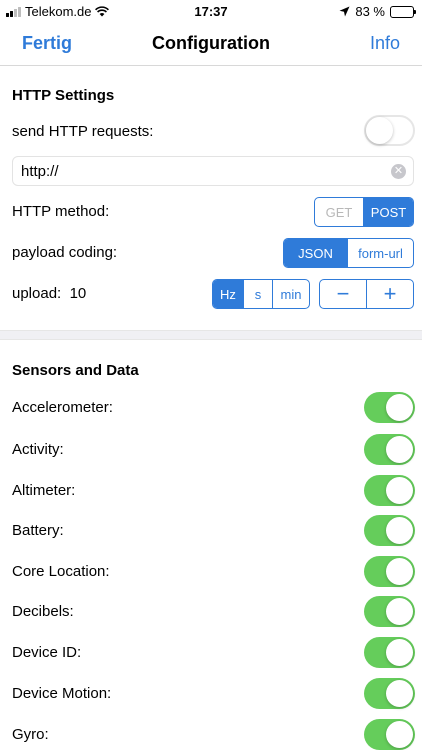 The image size is (422, 750). I want to click on url-input: http:// ✕, so click(213, 171).